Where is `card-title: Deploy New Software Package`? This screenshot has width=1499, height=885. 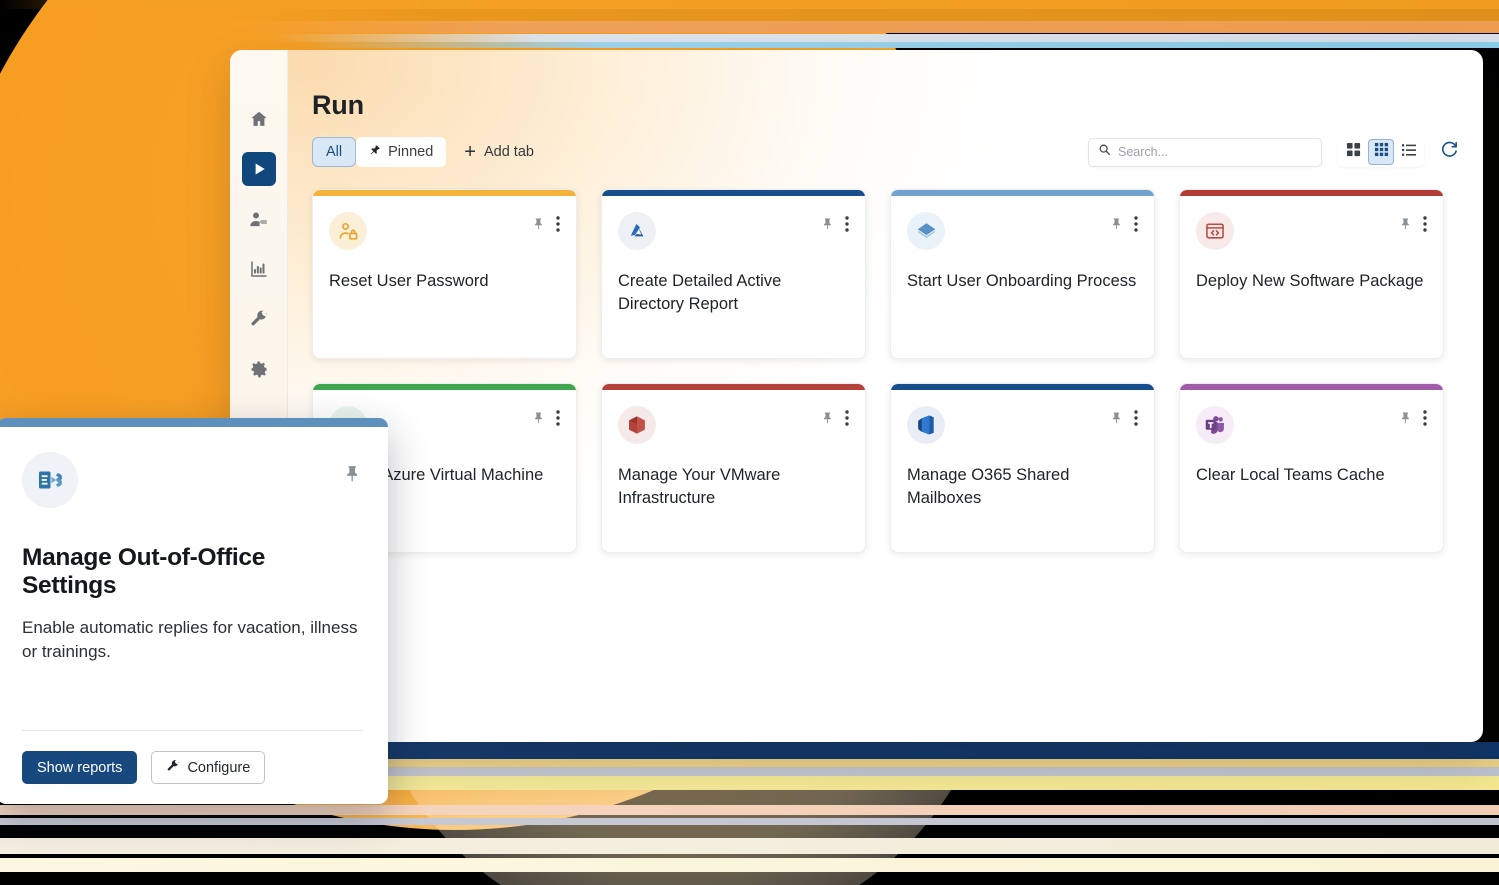
card-title: Deploy New Software Package is located at coordinates (1310, 281).